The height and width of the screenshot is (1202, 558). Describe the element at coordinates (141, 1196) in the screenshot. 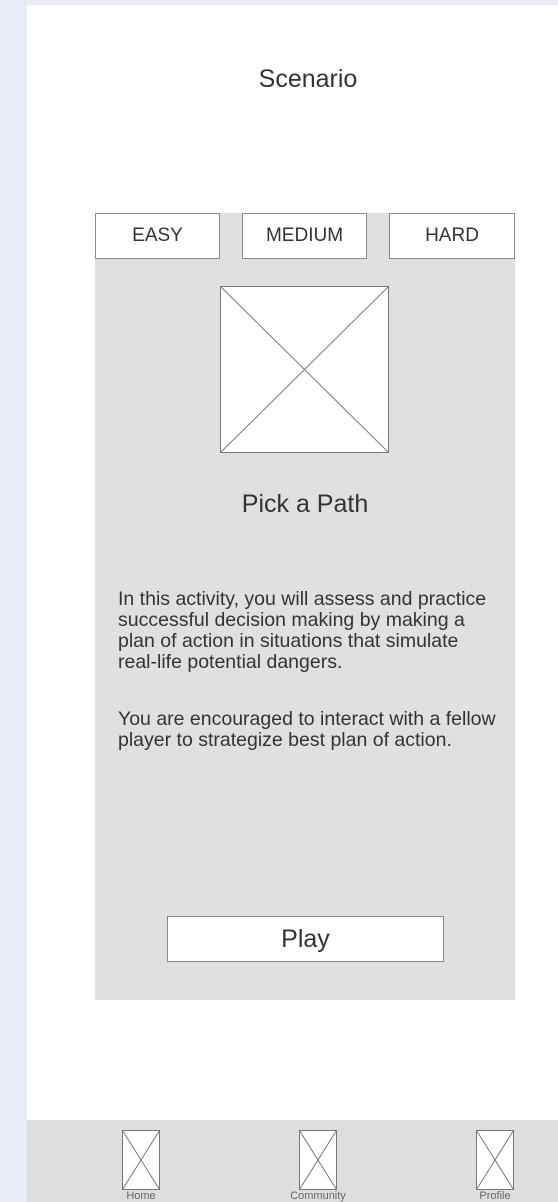

I see `nav-label-home: Home` at that location.